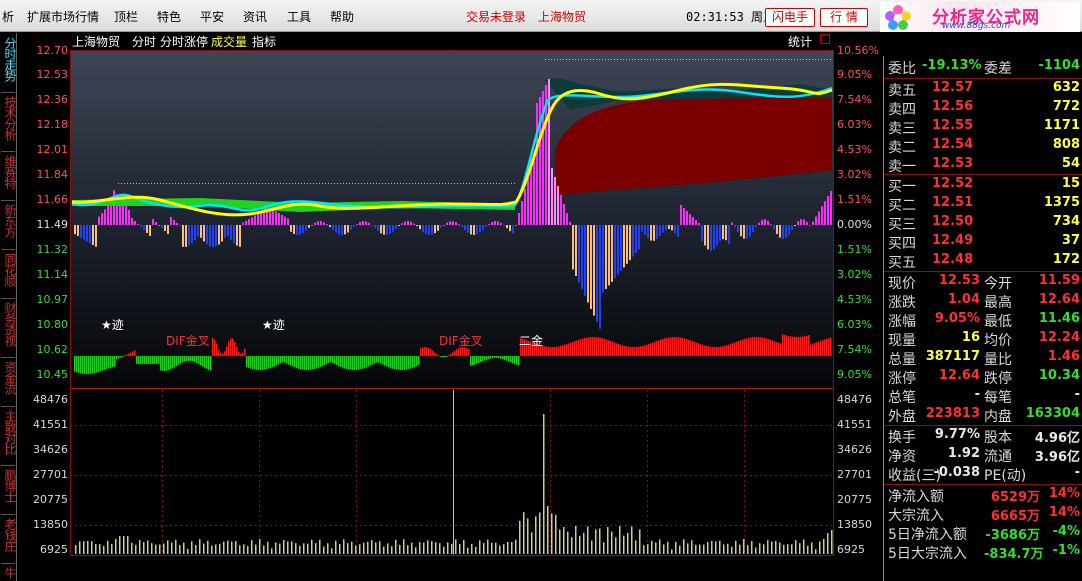 Image resolution: width=1082 pixels, height=581 pixels. I want to click on price-tick: 11.49, so click(52, 224).